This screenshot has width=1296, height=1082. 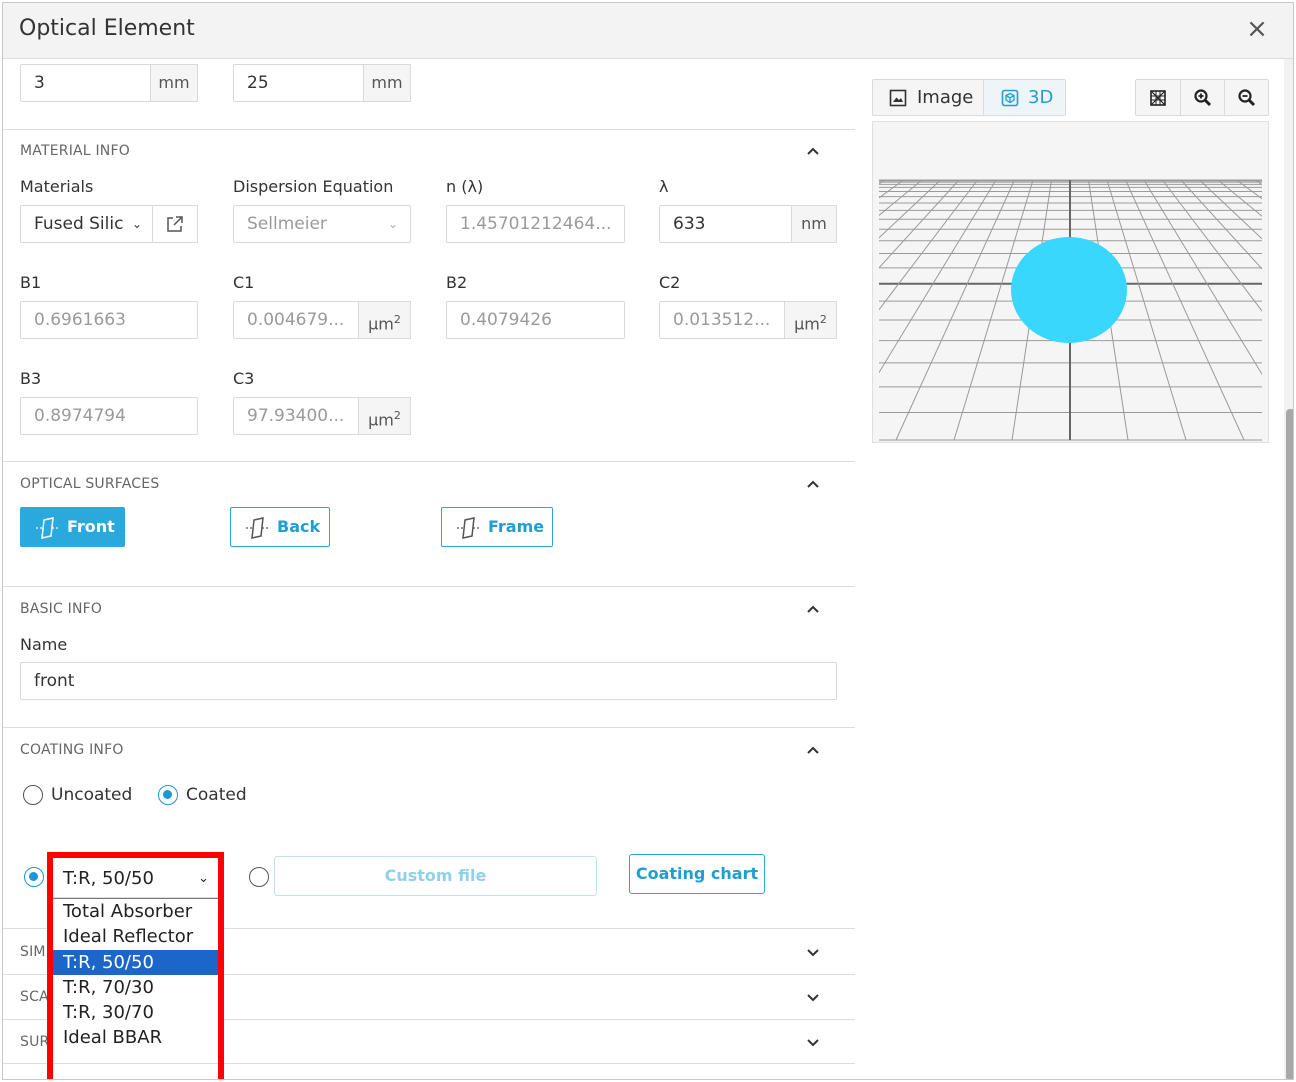 What do you see at coordinates (945, 97) in the screenshot?
I see `image-tab-label: Image` at bounding box center [945, 97].